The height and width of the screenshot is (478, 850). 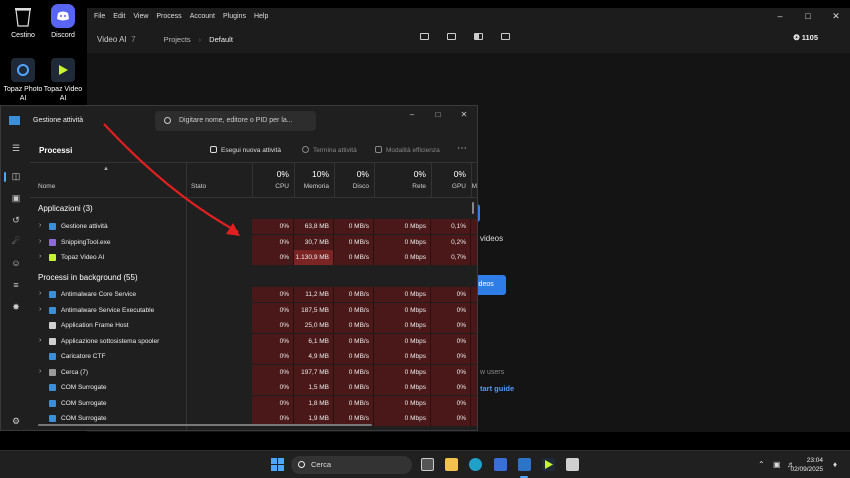 What do you see at coordinates (277, 464) in the screenshot?
I see `start-windows-icon` at bounding box center [277, 464].